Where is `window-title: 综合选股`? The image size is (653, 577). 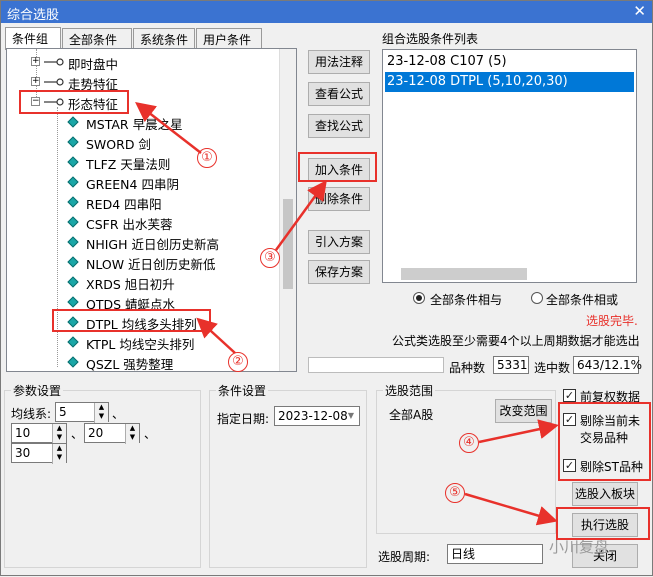 window-title: 综合选股 is located at coordinates (33, 15).